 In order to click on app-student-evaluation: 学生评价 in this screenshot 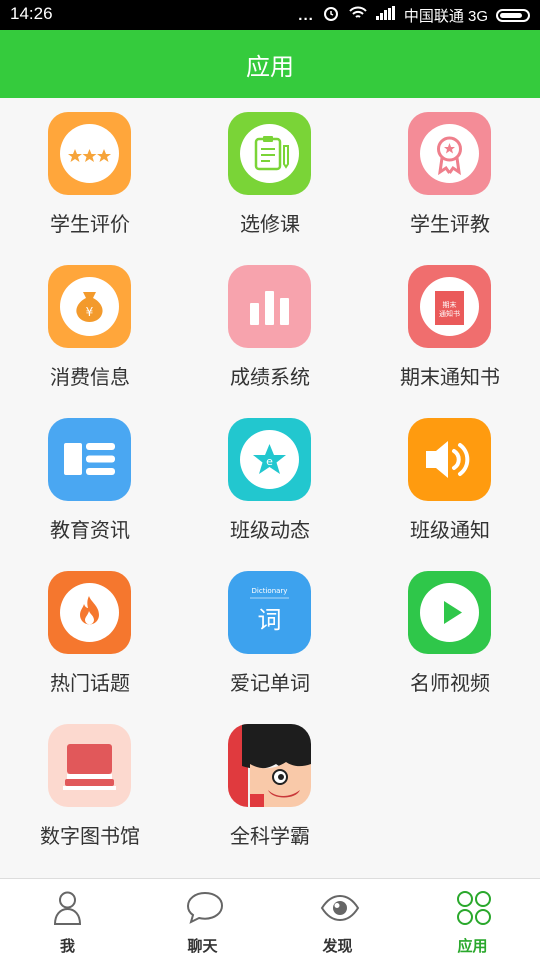, I will do `click(90, 173)`.